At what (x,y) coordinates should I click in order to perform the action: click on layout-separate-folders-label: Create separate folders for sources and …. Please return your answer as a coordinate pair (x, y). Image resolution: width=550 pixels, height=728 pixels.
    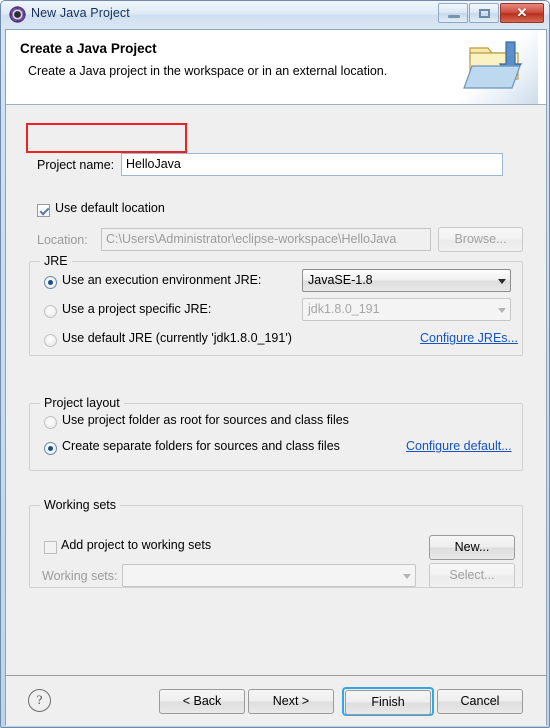
    Looking at the image, I should click on (201, 446).